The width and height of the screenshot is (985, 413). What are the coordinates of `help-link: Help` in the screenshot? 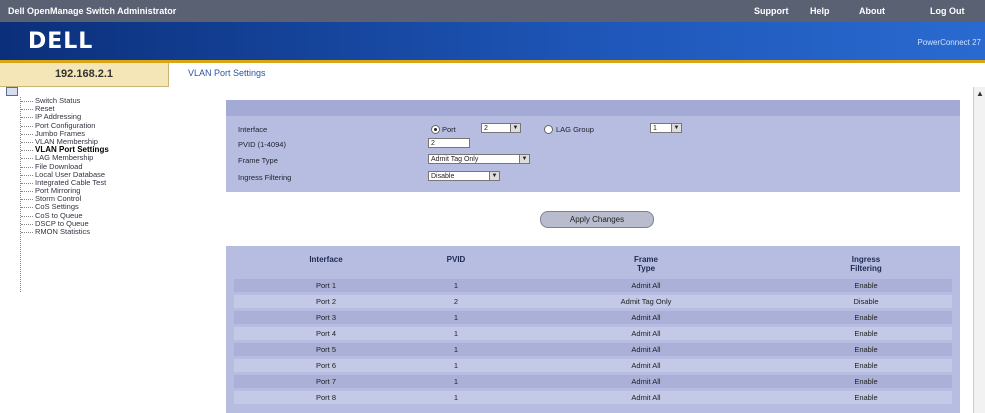 It's located at (820, 11).